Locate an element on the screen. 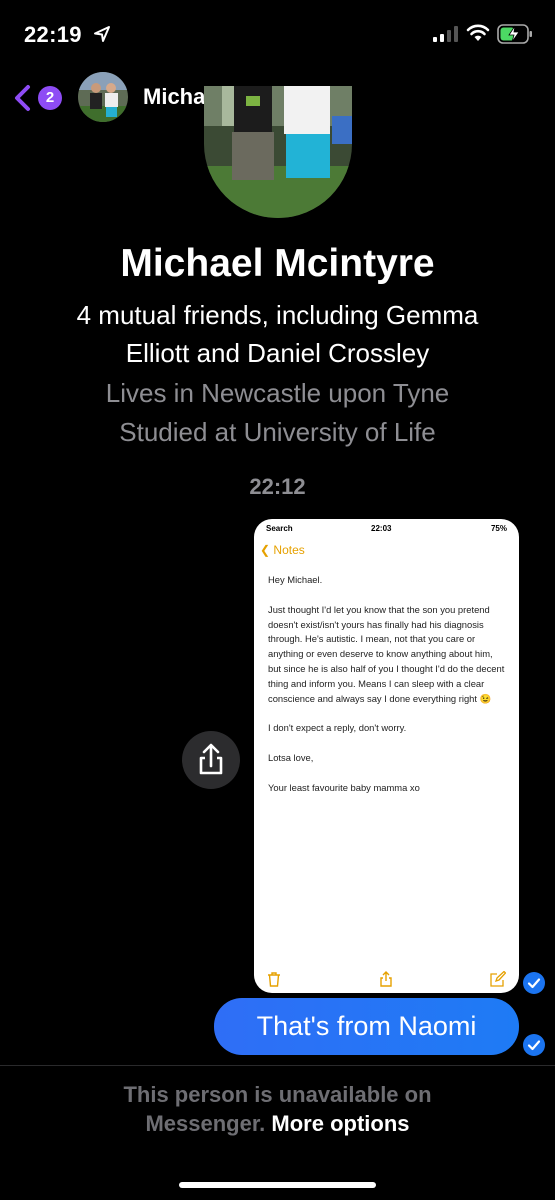  chevron-left-icon is located at coordinates (22, 98).